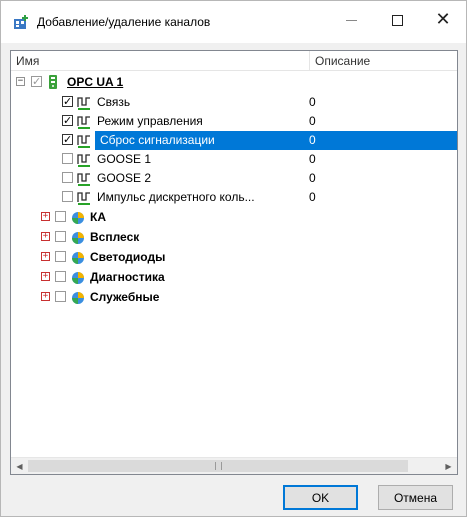 This screenshot has width=467, height=517. I want to click on group-row: + КА, so click(234, 217).